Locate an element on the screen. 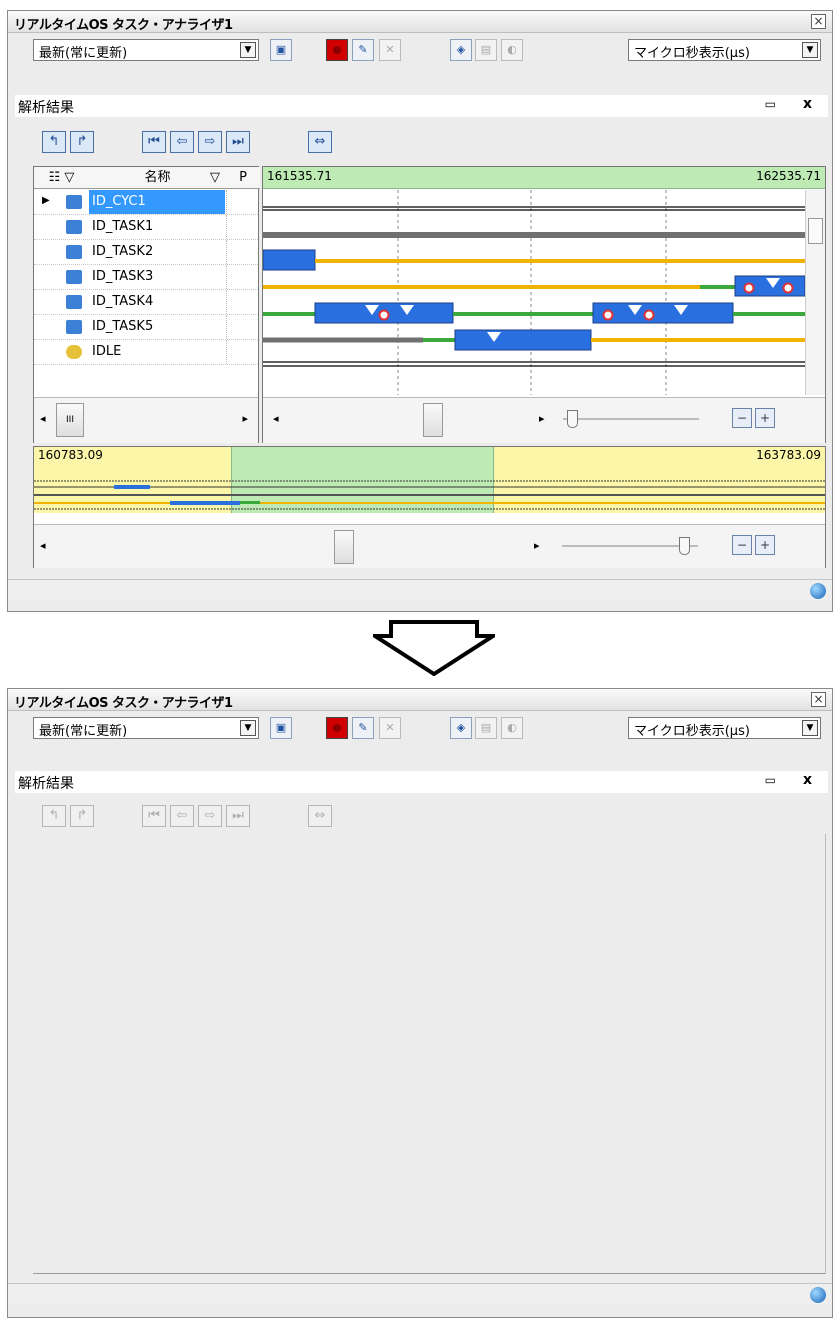  name-header-label: 名称 is located at coordinates (157, 177).